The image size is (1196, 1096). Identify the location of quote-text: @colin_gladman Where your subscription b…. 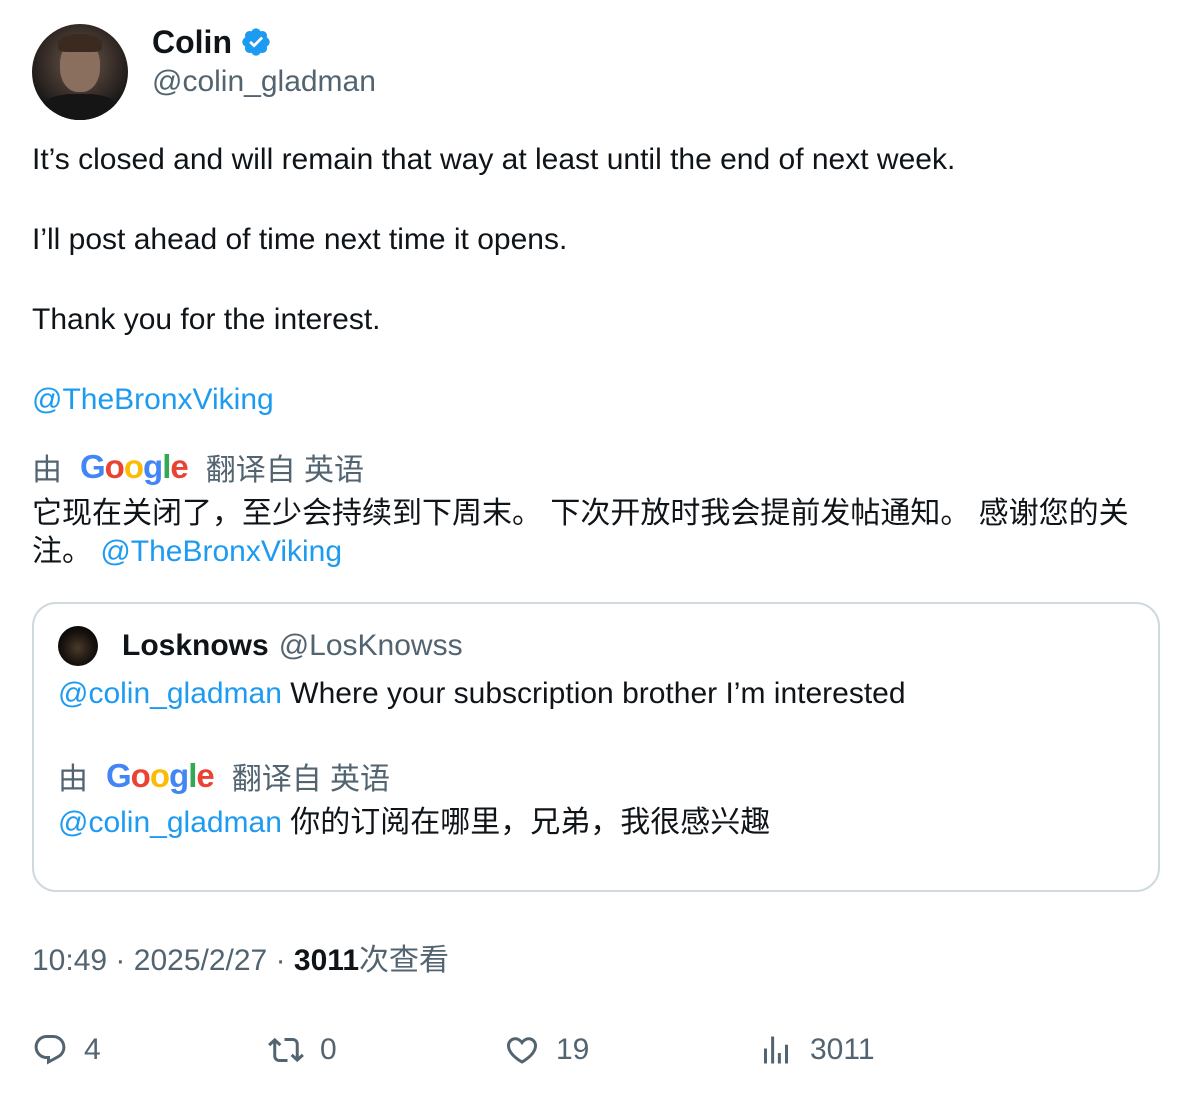
(482, 694).